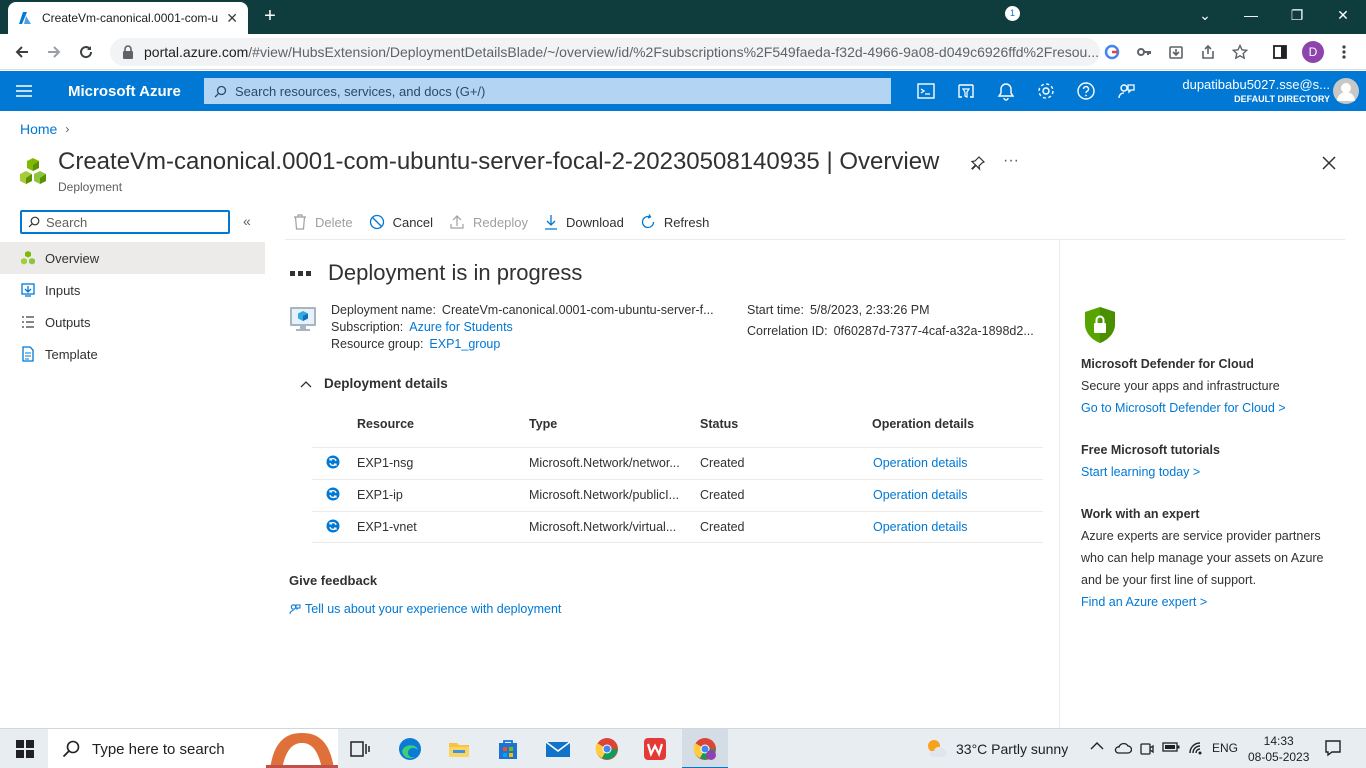  What do you see at coordinates (86, 52) in the screenshot?
I see `reload-button` at bounding box center [86, 52].